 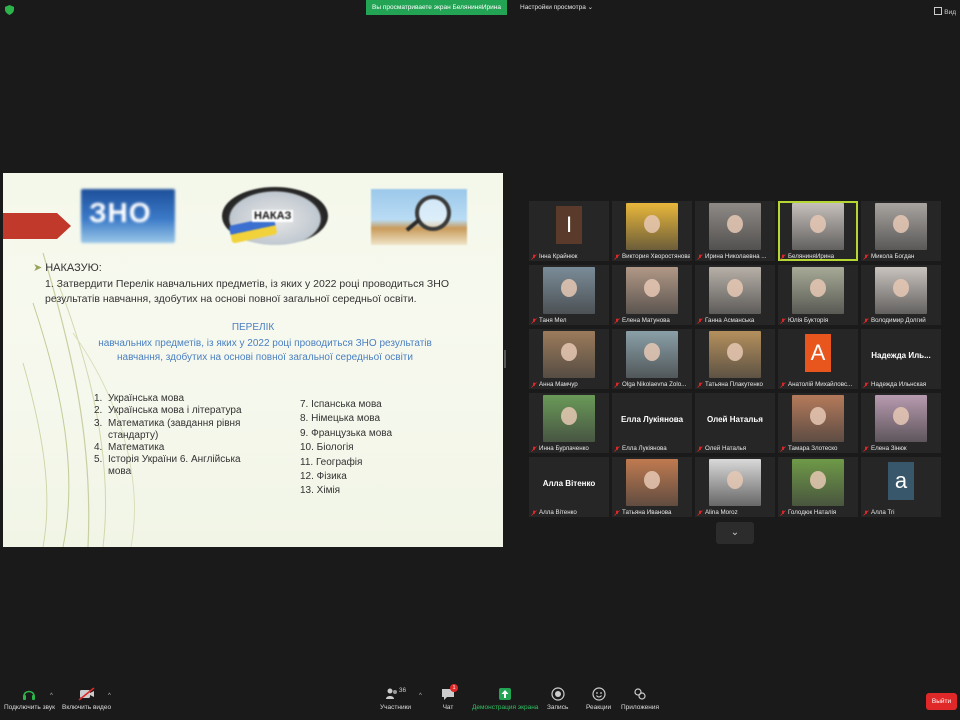 I want to click on participant-tile: I Інна Крайнюк, so click(x=569, y=231).